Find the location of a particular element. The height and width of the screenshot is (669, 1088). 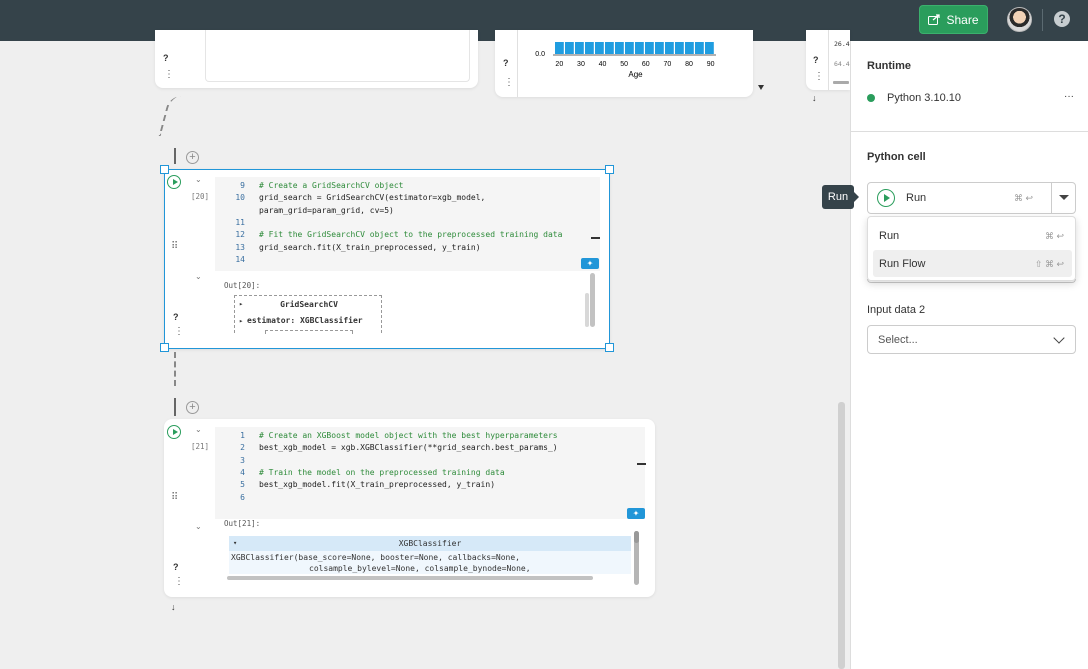

x-tick-label: 50 is located at coordinates (624, 64).